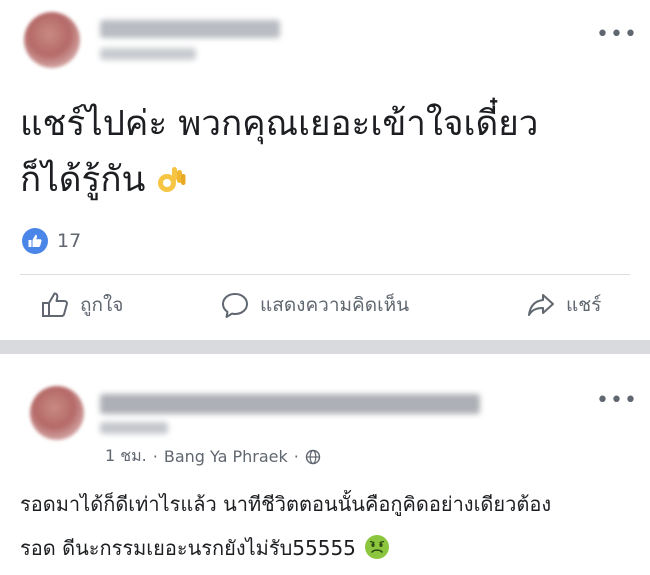 This screenshot has height=575, width=650. Describe the element at coordinates (83, 180) in the screenshot. I see `post-text-line-2: ก็ได้รู้กัน` at that location.